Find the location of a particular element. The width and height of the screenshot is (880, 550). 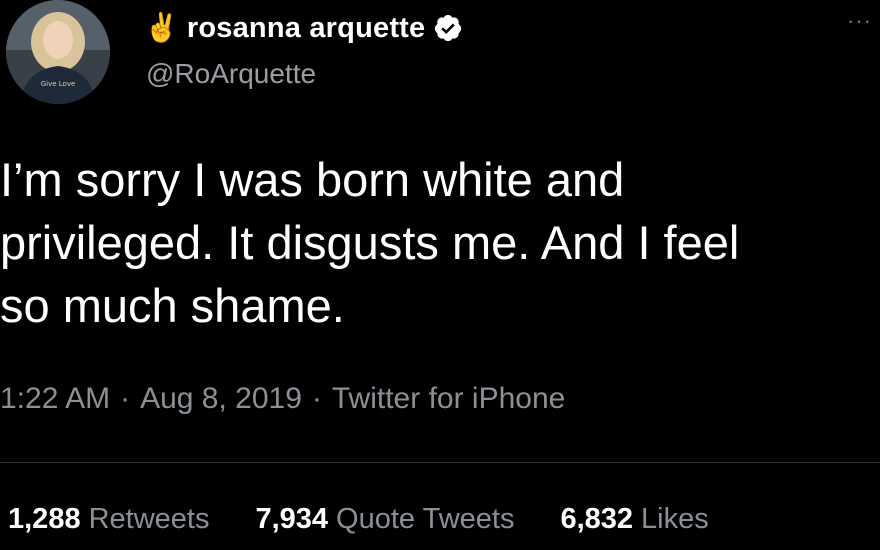

retweets-count: 1,288 is located at coordinates (44, 519).